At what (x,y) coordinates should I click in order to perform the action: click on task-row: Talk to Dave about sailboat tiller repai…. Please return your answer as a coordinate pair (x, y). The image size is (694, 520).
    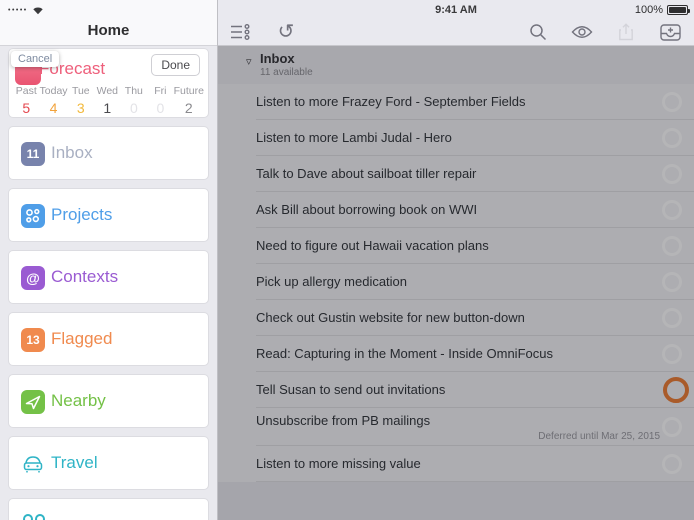
    Looking at the image, I should click on (456, 174).